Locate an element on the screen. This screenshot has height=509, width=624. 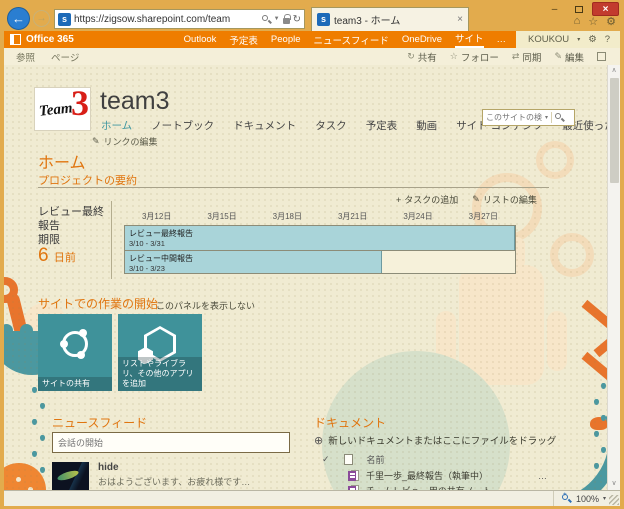
favorites-star-icon: ☆ is located at coordinates (593, 21).